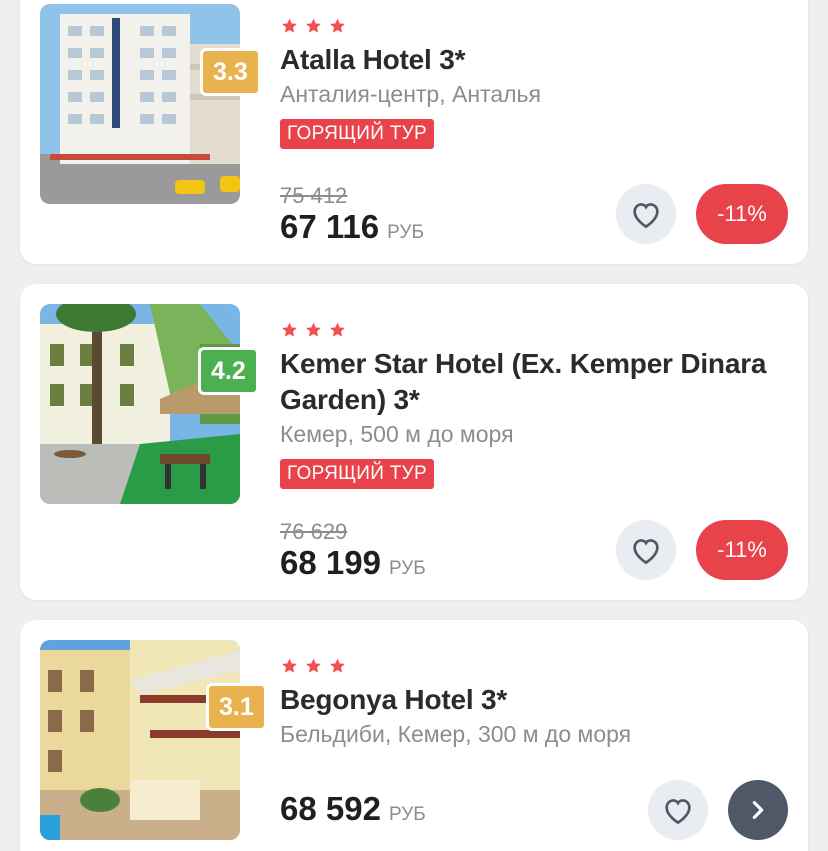 This screenshot has width=828, height=851. I want to click on open-hotel-button, so click(758, 810).